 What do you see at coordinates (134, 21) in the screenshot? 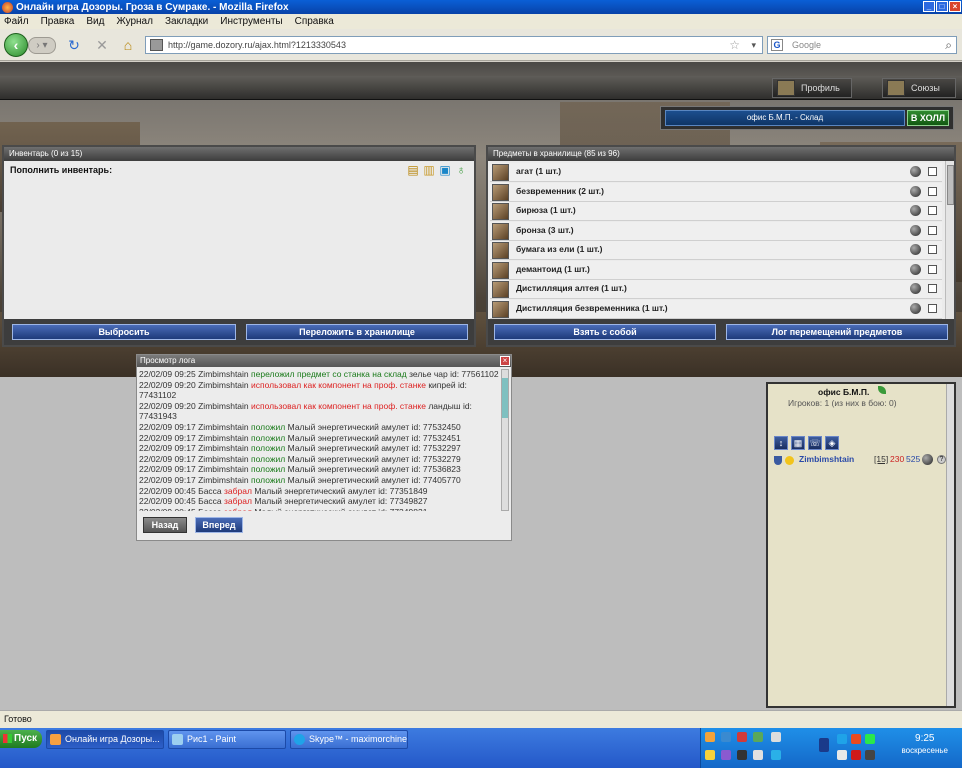
I see `menu-history: Журнал` at bounding box center [134, 21].